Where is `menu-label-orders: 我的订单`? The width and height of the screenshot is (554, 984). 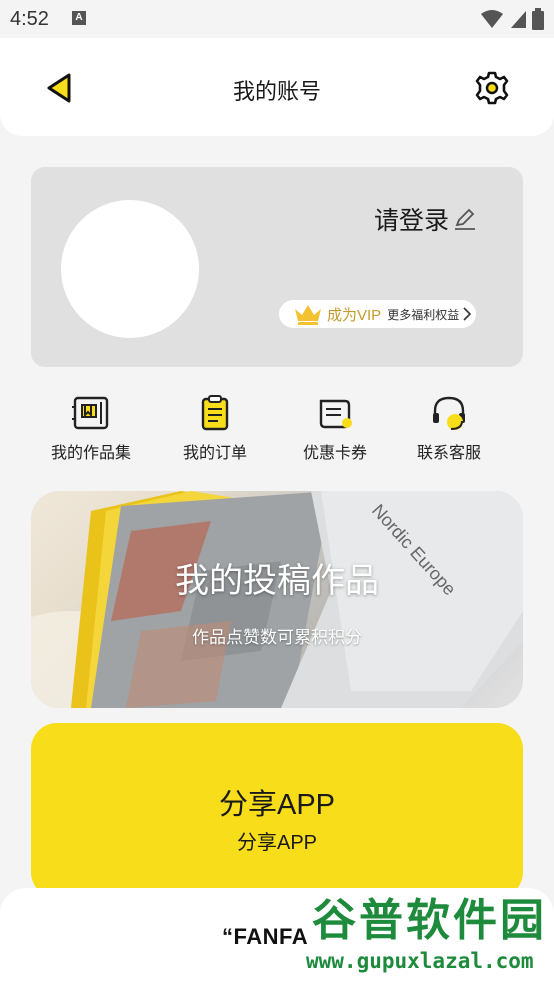 menu-label-orders: 我的订单 is located at coordinates (214, 453).